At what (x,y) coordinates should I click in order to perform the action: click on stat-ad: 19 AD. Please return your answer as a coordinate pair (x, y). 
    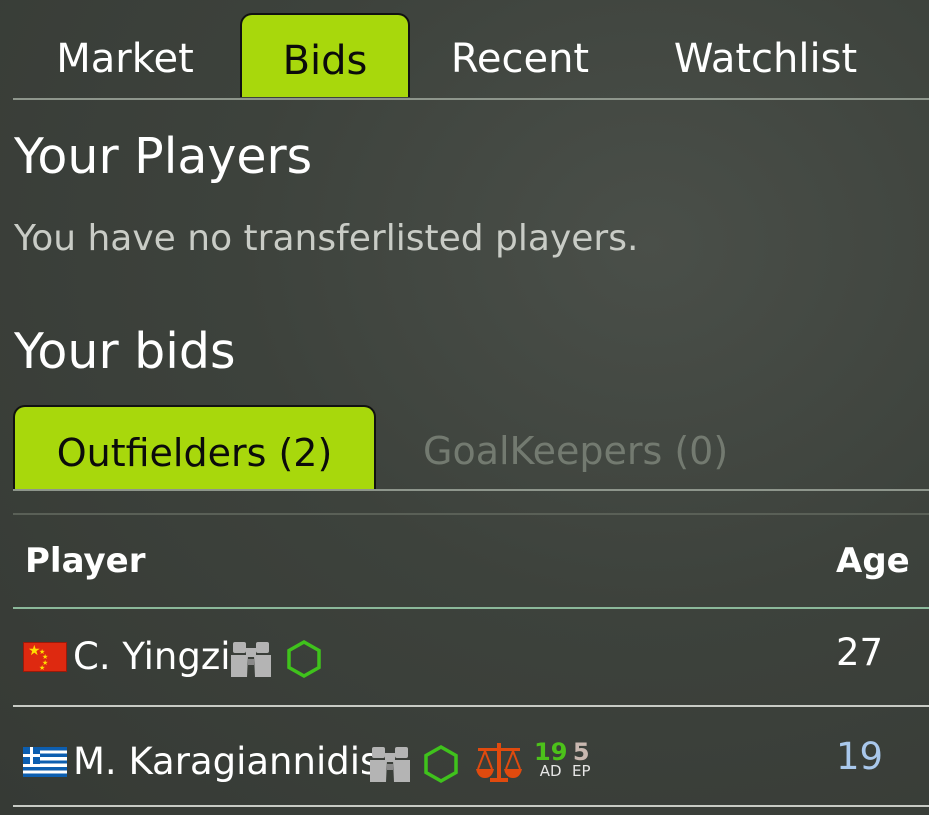
    Looking at the image, I should click on (550, 759).